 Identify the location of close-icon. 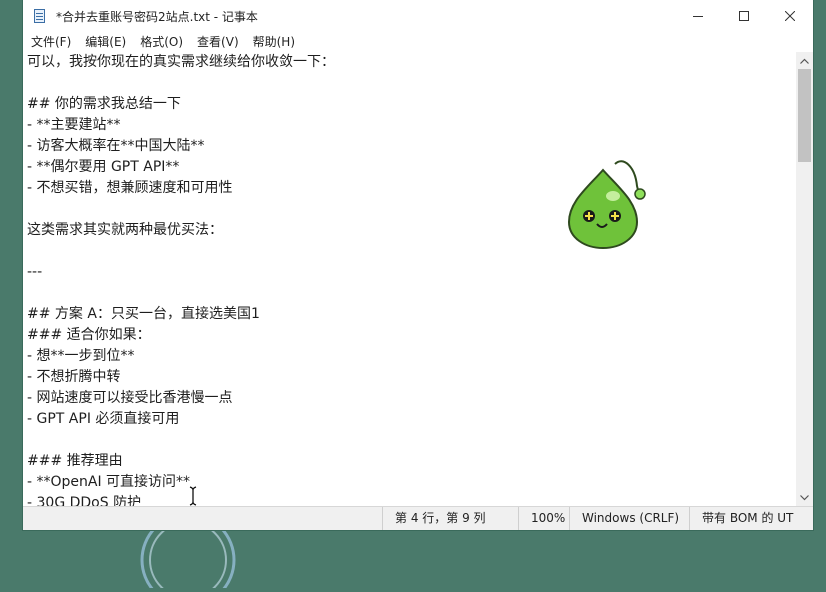
(790, 16).